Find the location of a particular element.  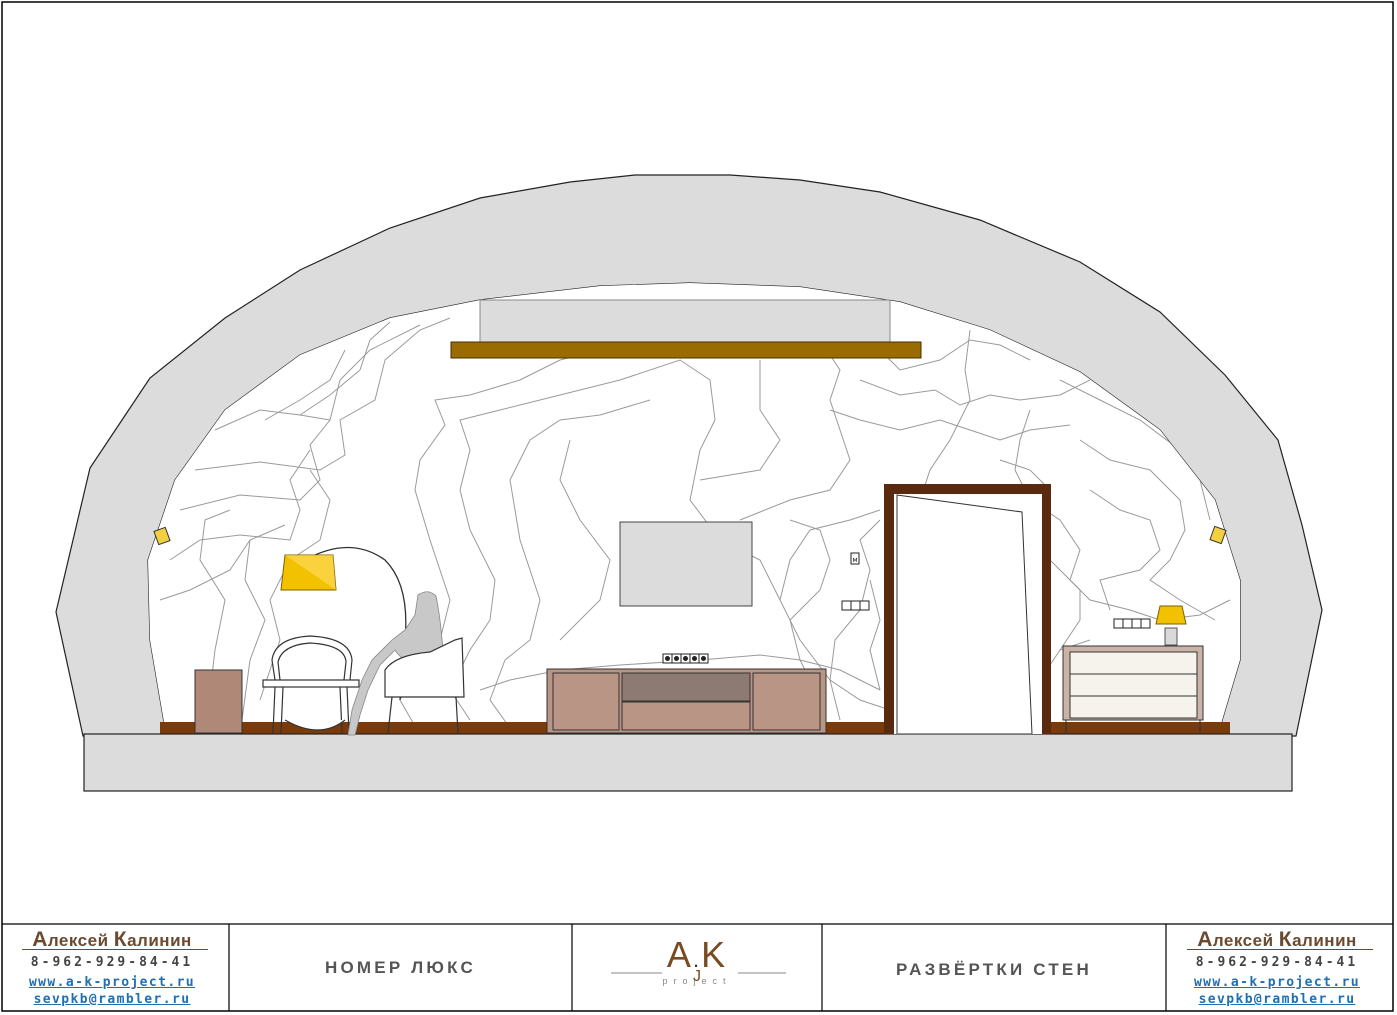

title-block-sheet: РАЗВЁРТКИ СТЕН is located at coordinates (994, 968).